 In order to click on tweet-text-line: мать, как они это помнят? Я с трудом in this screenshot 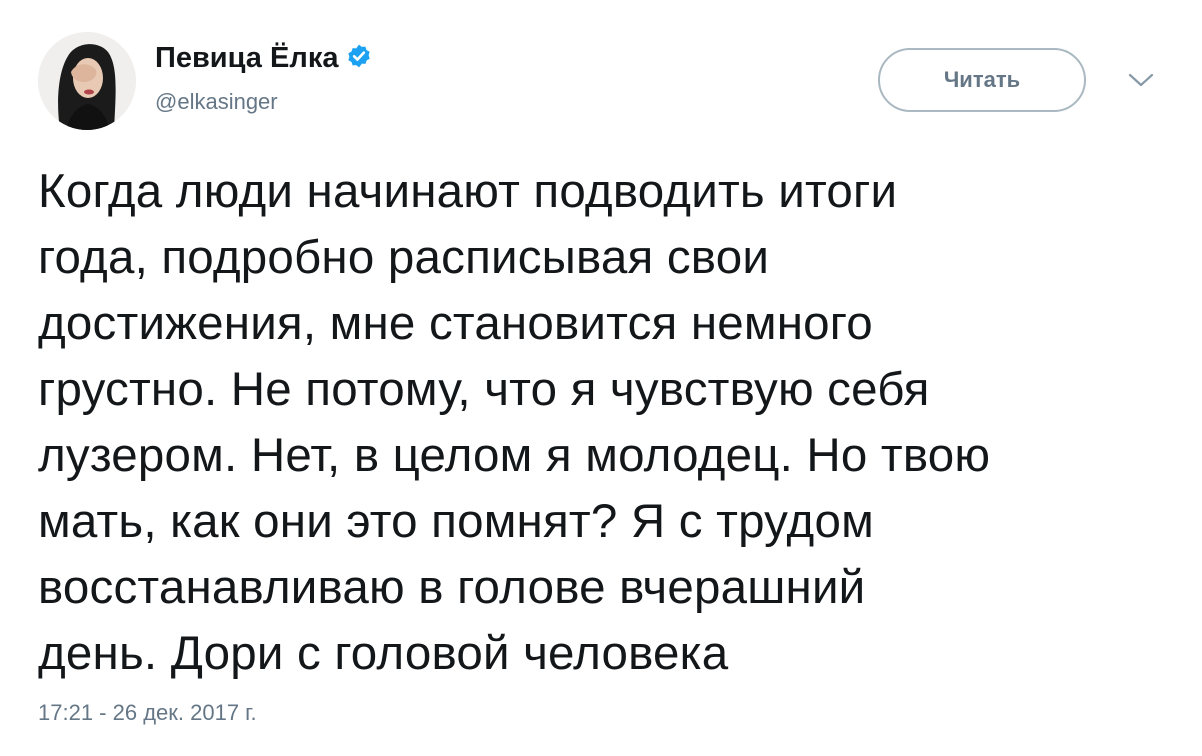, I will do `click(456, 521)`.